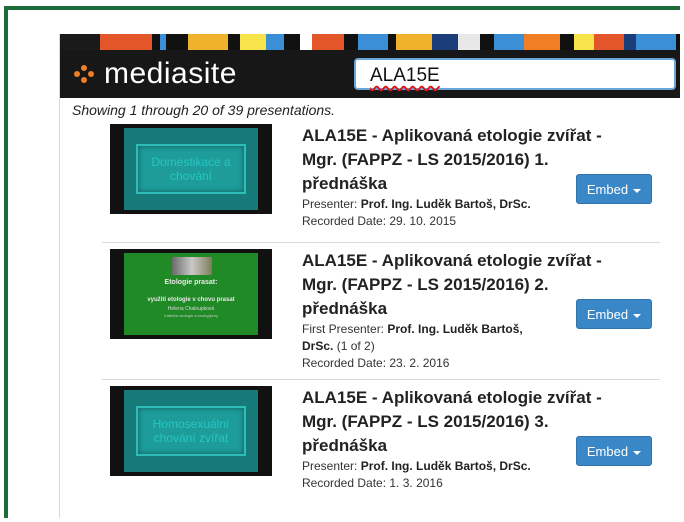 The height and width of the screenshot is (522, 684). What do you see at coordinates (370, 42) in the screenshot?
I see `color-stripe` at bounding box center [370, 42].